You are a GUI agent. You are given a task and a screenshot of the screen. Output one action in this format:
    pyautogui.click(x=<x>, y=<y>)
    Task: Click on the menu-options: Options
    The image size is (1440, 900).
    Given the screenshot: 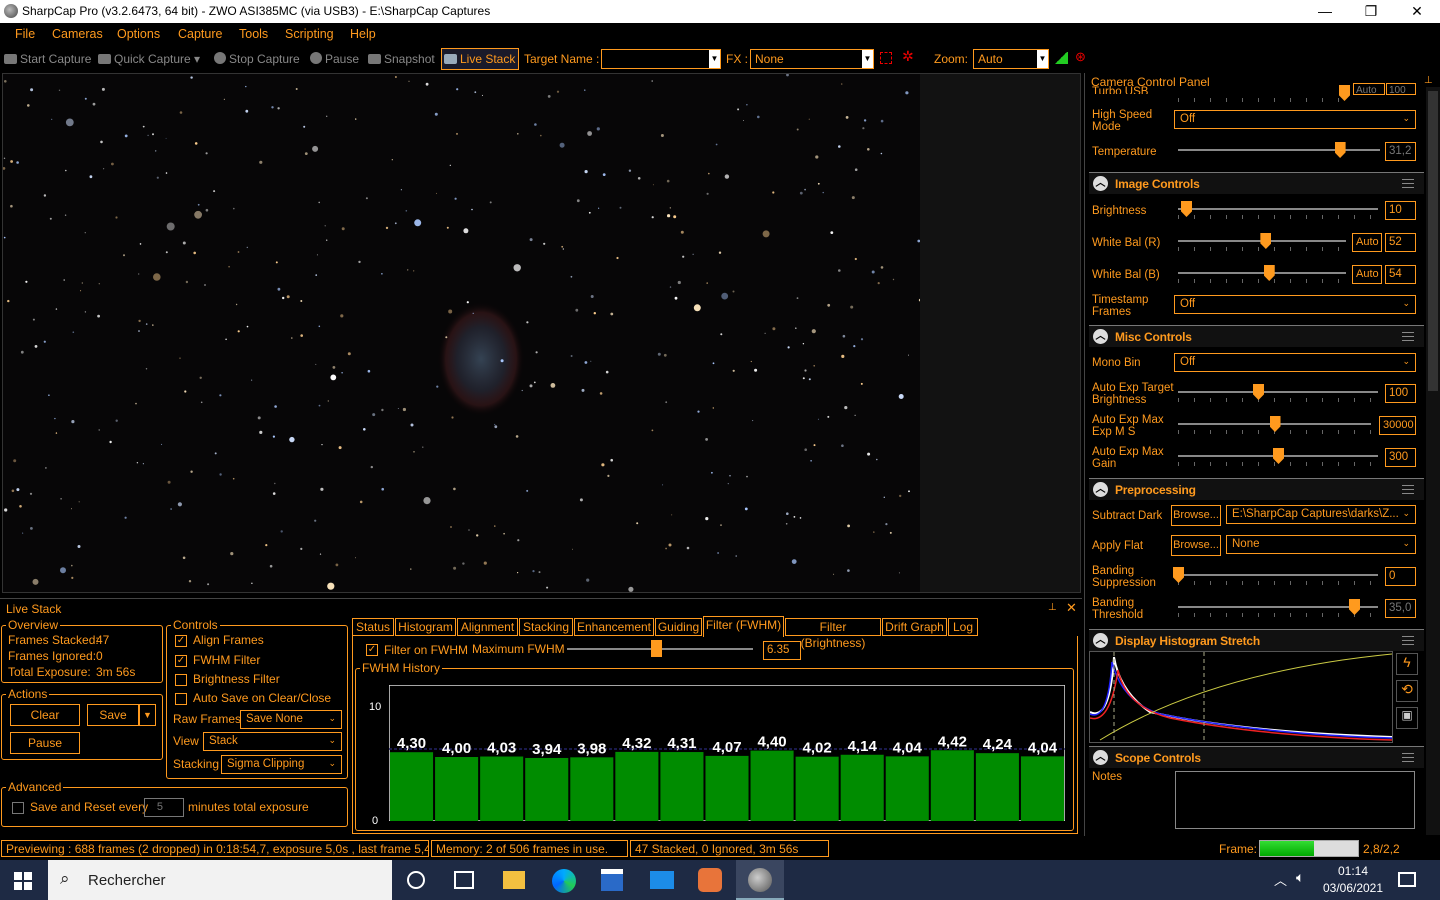 What is the action you would take?
    pyautogui.click(x=138, y=34)
    